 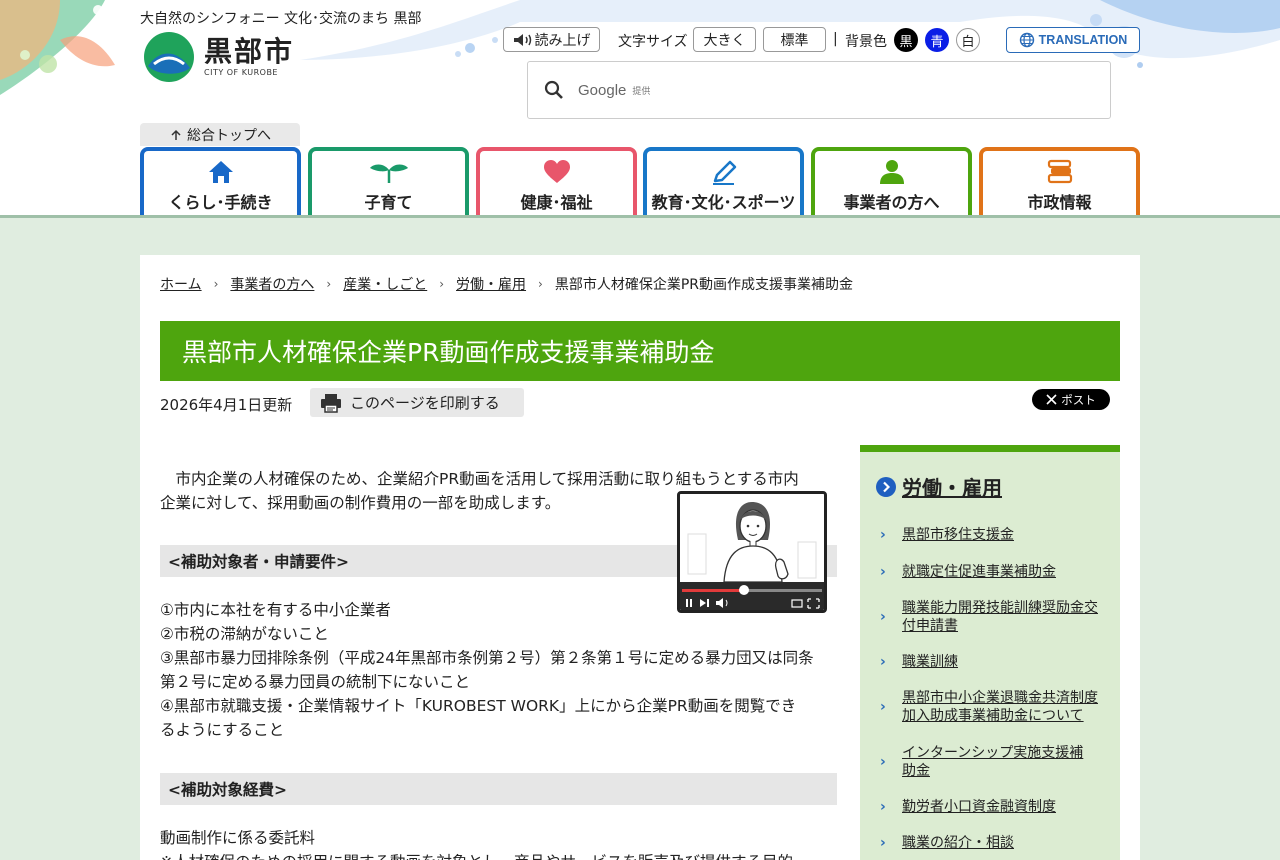 What do you see at coordinates (554, 90) in the screenshot?
I see `search-icon` at bounding box center [554, 90].